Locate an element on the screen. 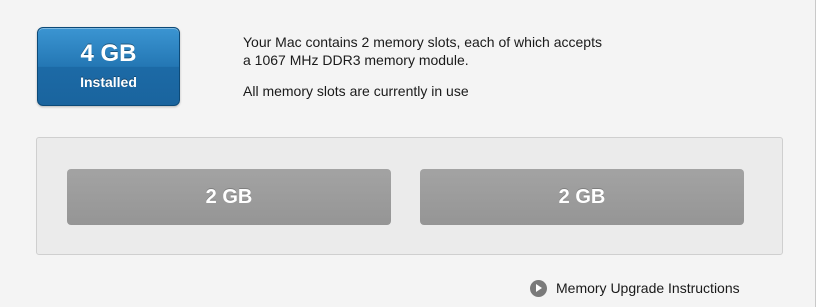 Image resolution: width=830 pixels, height=307 pixels. memory-slot-2: 2 GB is located at coordinates (582, 197).